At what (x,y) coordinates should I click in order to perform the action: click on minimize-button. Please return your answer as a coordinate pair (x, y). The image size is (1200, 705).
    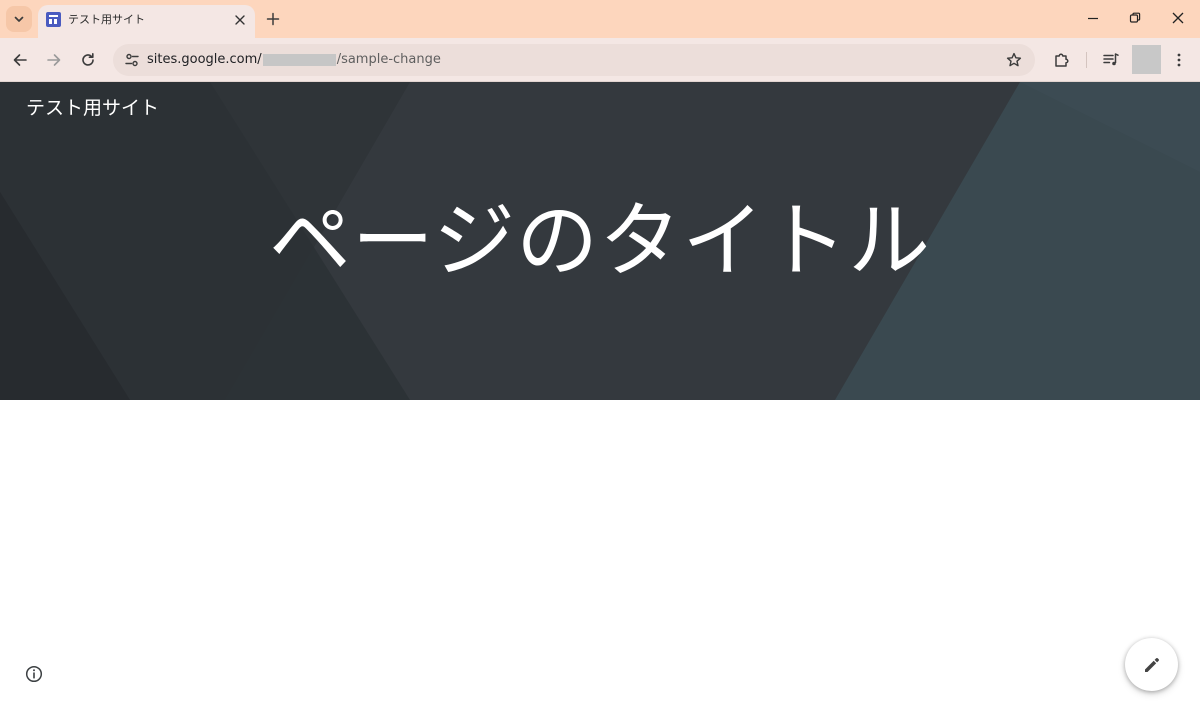
    Looking at the image, I should click on (1093, 18).